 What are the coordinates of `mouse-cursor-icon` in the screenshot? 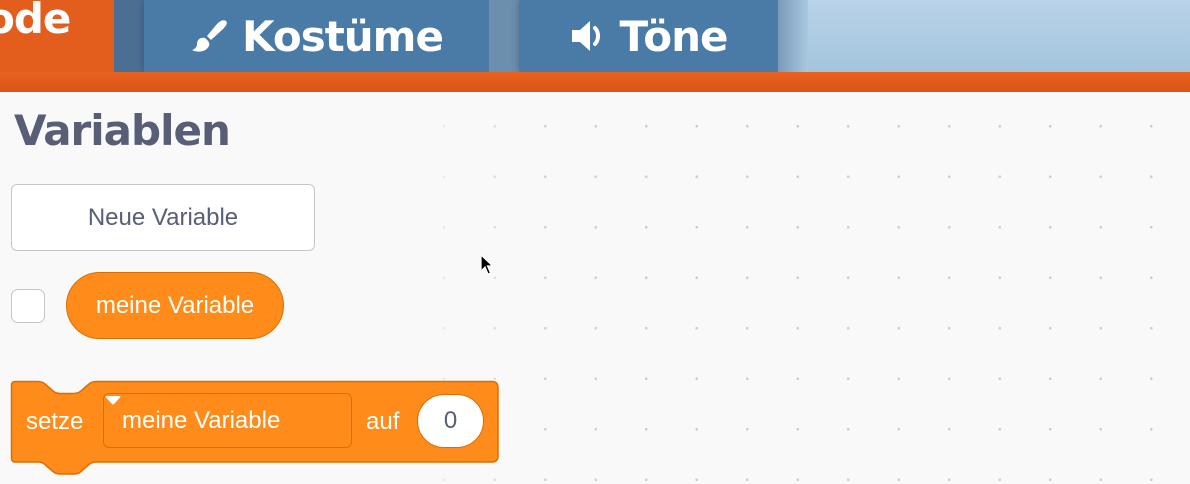 It's located at (487, 267).